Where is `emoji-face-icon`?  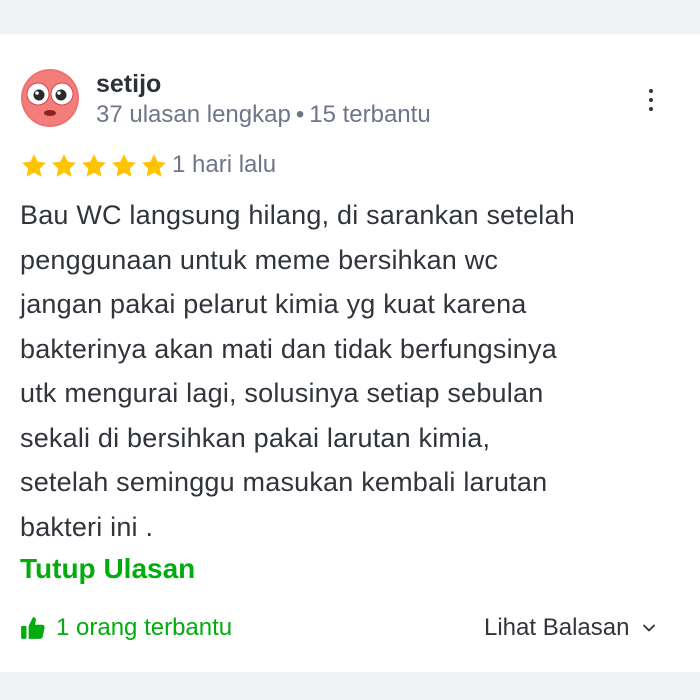 emoji-face-icon is located at coordinates (50, 98).